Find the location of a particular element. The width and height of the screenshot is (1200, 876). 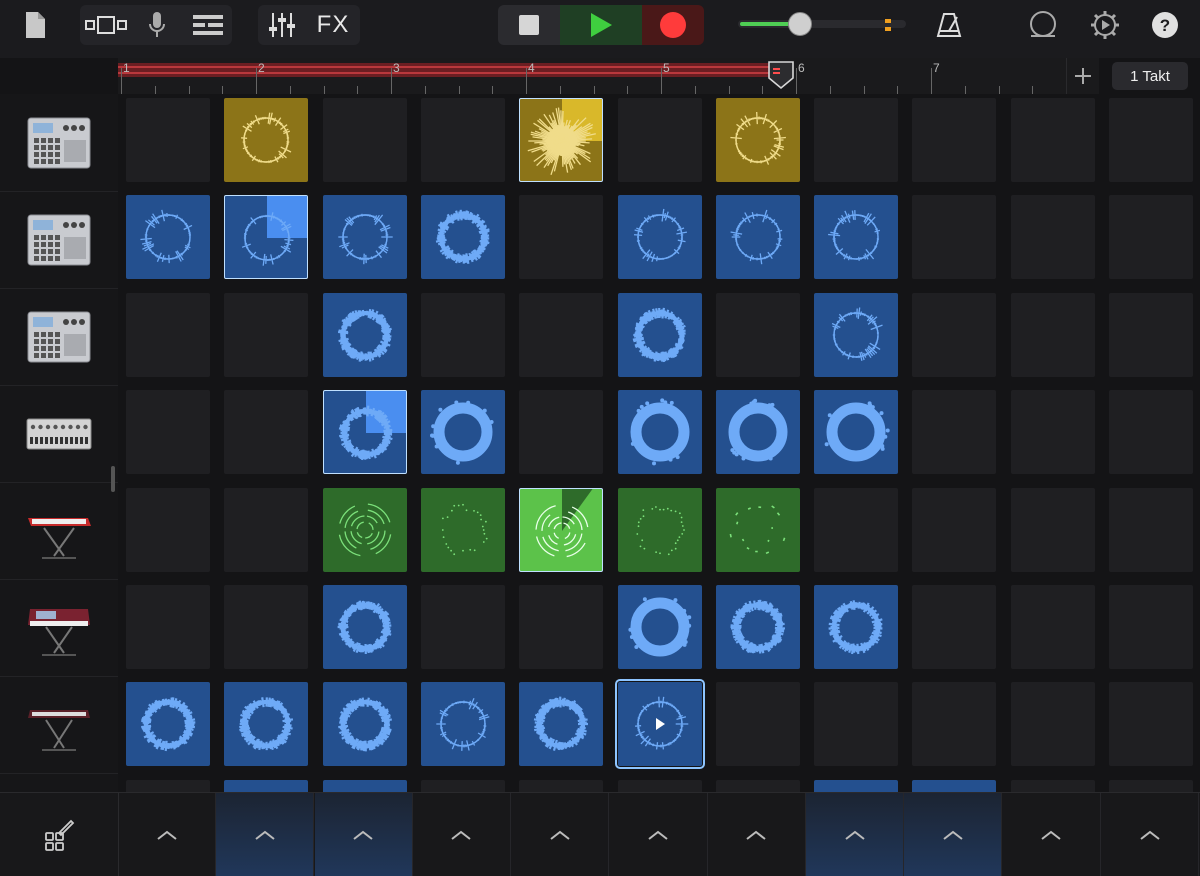

settings-icon is located at coordinates (1105, 25).